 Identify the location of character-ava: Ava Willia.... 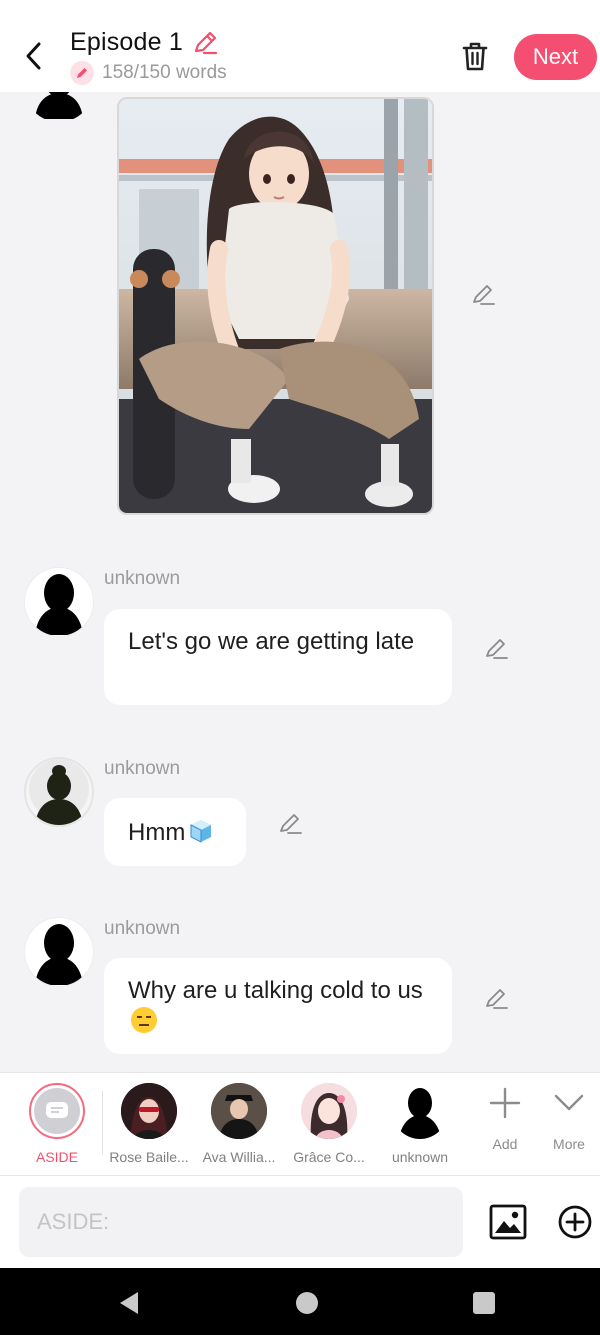
(239, 1124).